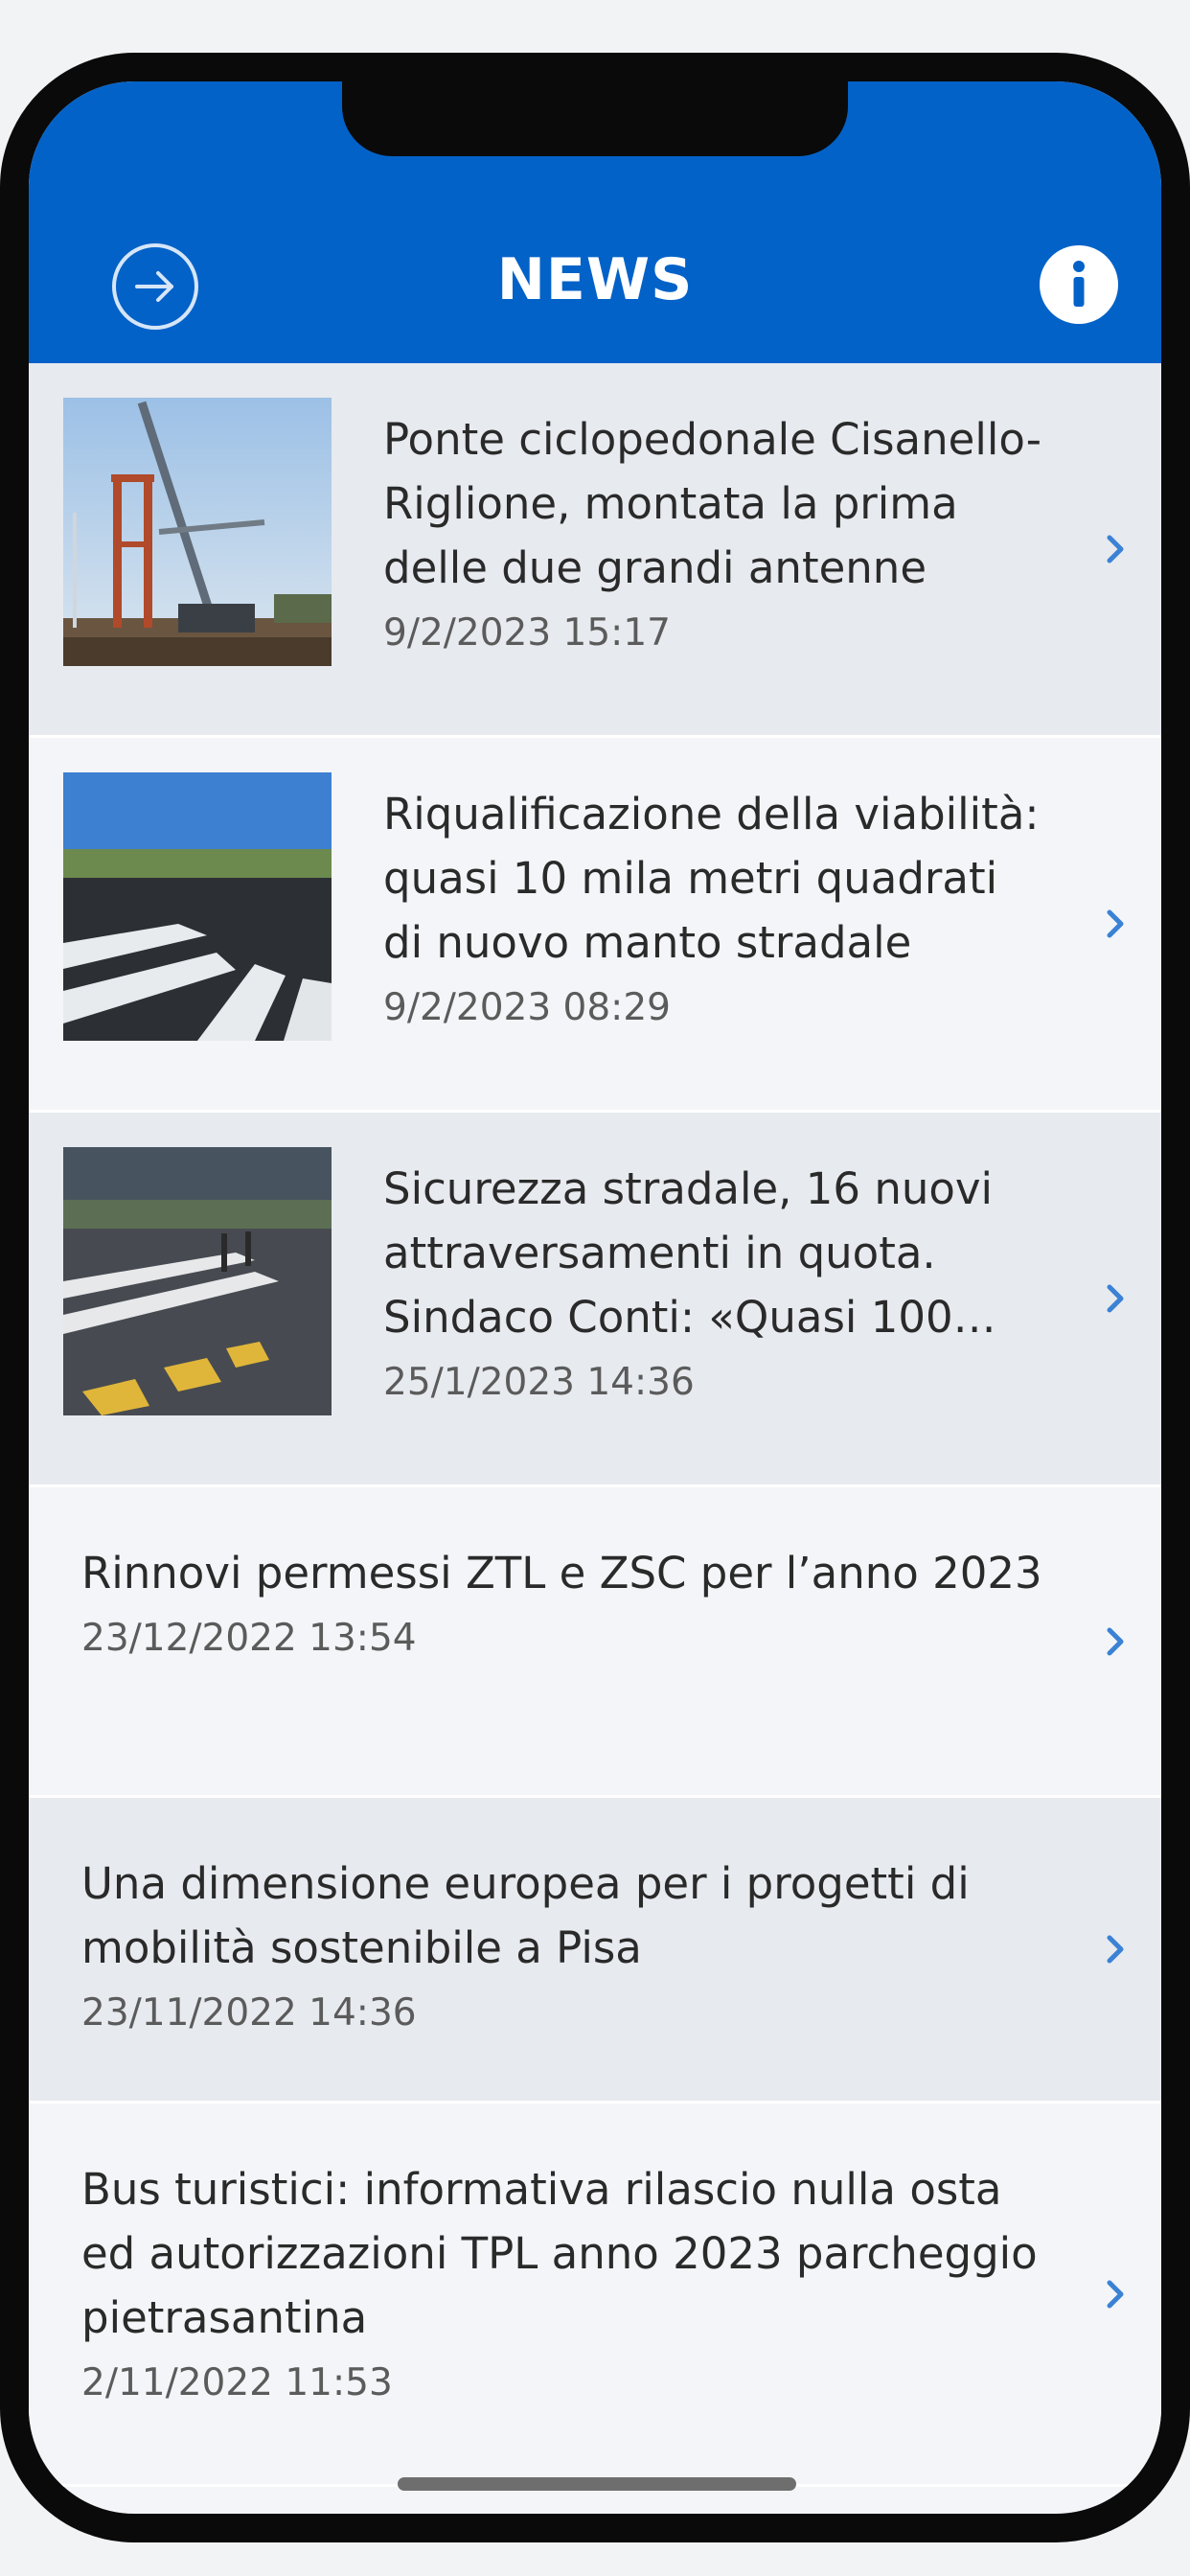 This screenshot has height=2576, width=1190. What do you see at coordinates (597, 2484) in the screenshot?
I see `home-indicator` at bounding box center [597, 2484].